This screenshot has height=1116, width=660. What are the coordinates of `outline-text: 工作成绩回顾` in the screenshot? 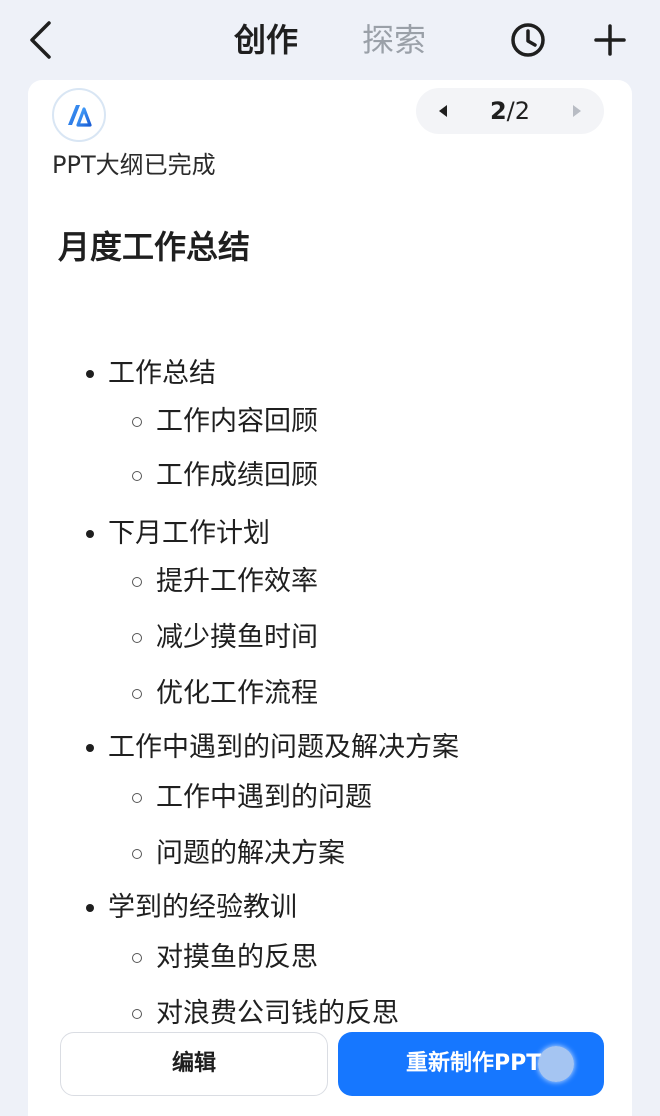 It's located at (237, 475).